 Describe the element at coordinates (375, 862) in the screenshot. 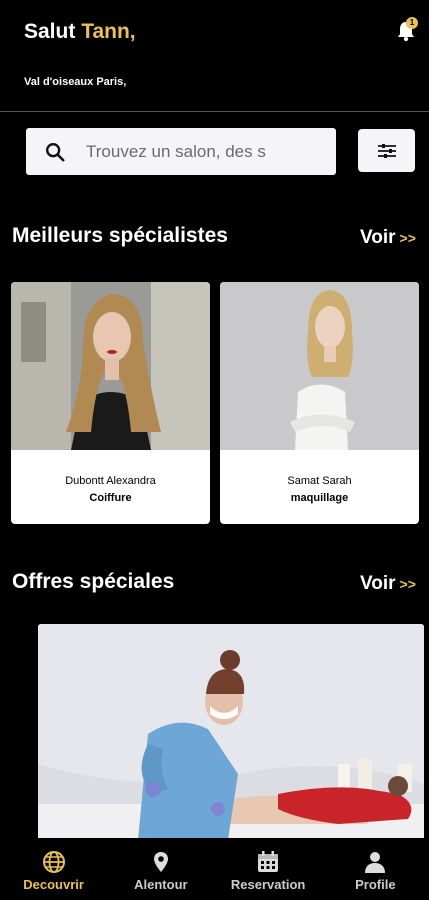

I see `user-icon` at that location.